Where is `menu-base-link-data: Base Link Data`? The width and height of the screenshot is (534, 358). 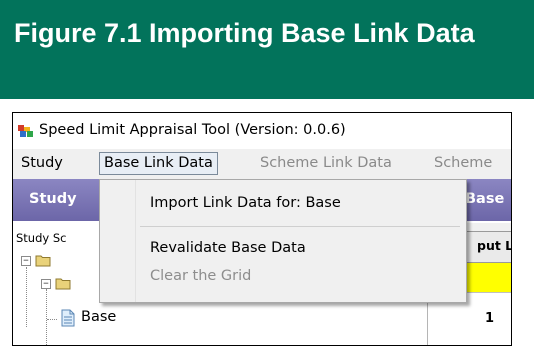 menu-base-link-data: Base Link Data is located at coordinates (158, 163).